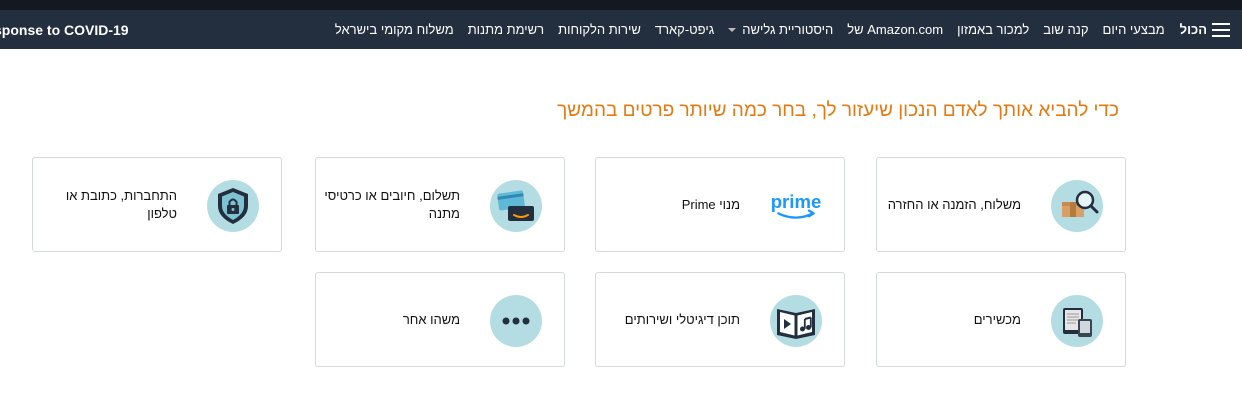  Describe the element at coordinates (506, 29) in the screenshot. I see `nav-registry: רשימת מתנות` at that location.